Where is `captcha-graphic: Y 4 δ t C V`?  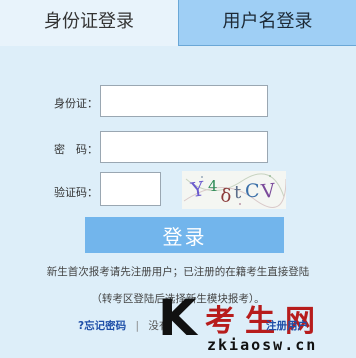 captcha-graphic: Y 4 δ t C V is located at coordinates (234, 190).